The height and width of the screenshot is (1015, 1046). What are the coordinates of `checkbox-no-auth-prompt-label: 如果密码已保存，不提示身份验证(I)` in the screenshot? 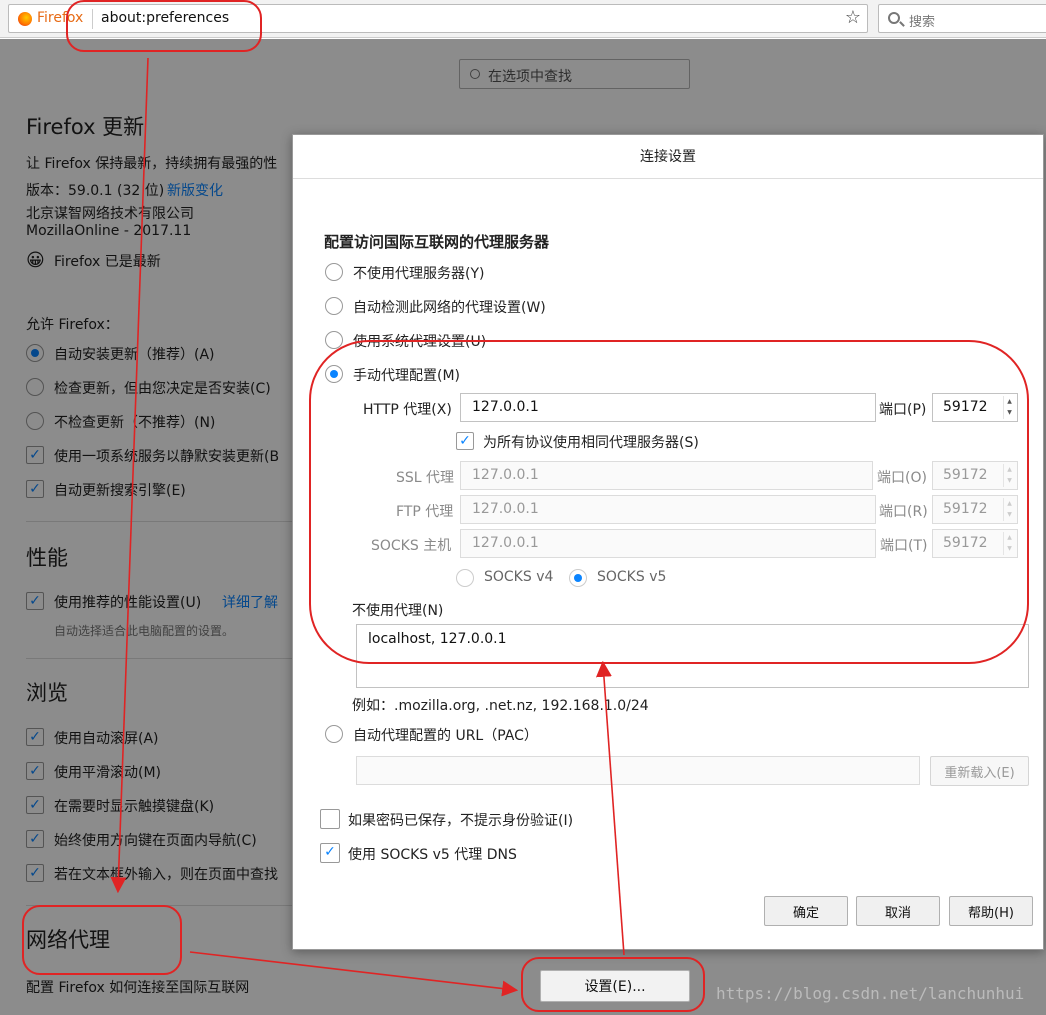 It's located at (460, 820).